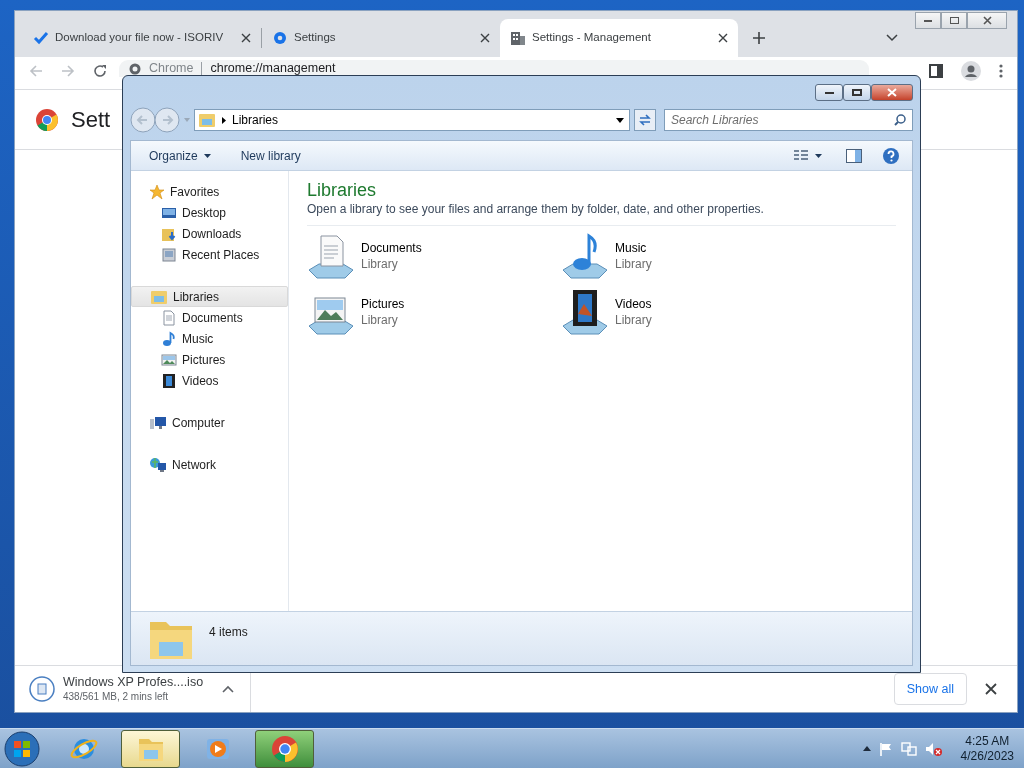  I want to click on breadcrumb-arrow-icon, so click(224, 120).